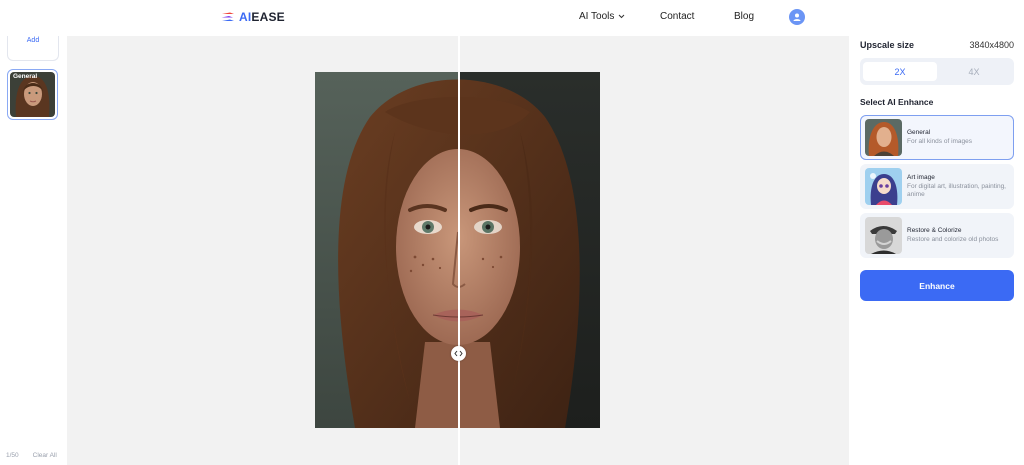  What do you see at coordinates (934, 230) in the screenshot?
I see `restore-option-name: Restore & Colorize` at bounding box center [934, 230].